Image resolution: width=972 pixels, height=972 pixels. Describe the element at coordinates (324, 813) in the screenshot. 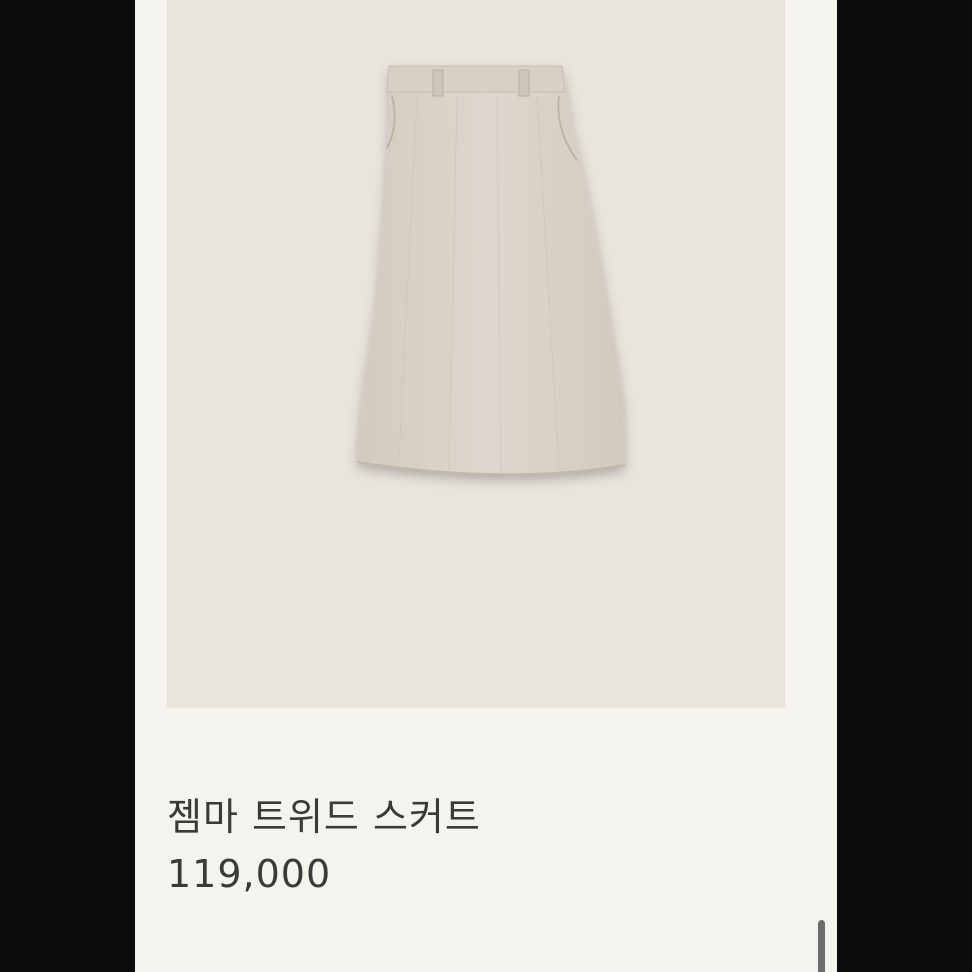

I see `product-name: 젬마 트위드 스커트` at that location.